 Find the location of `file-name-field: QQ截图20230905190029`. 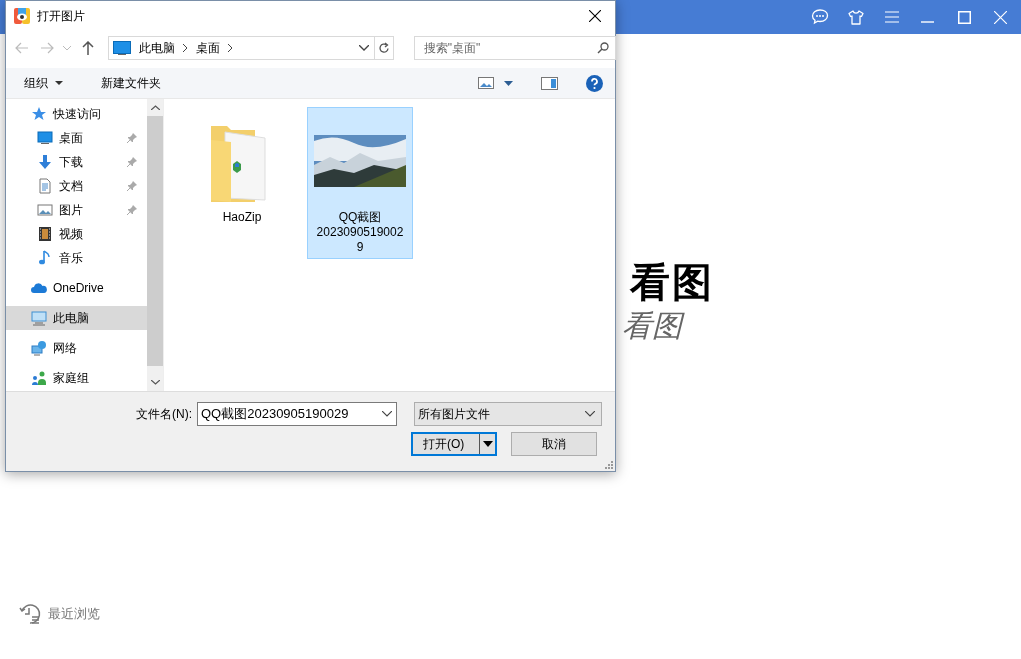

file-name-field: QQ截图20230905190029 is located at coordinates (297, 414).